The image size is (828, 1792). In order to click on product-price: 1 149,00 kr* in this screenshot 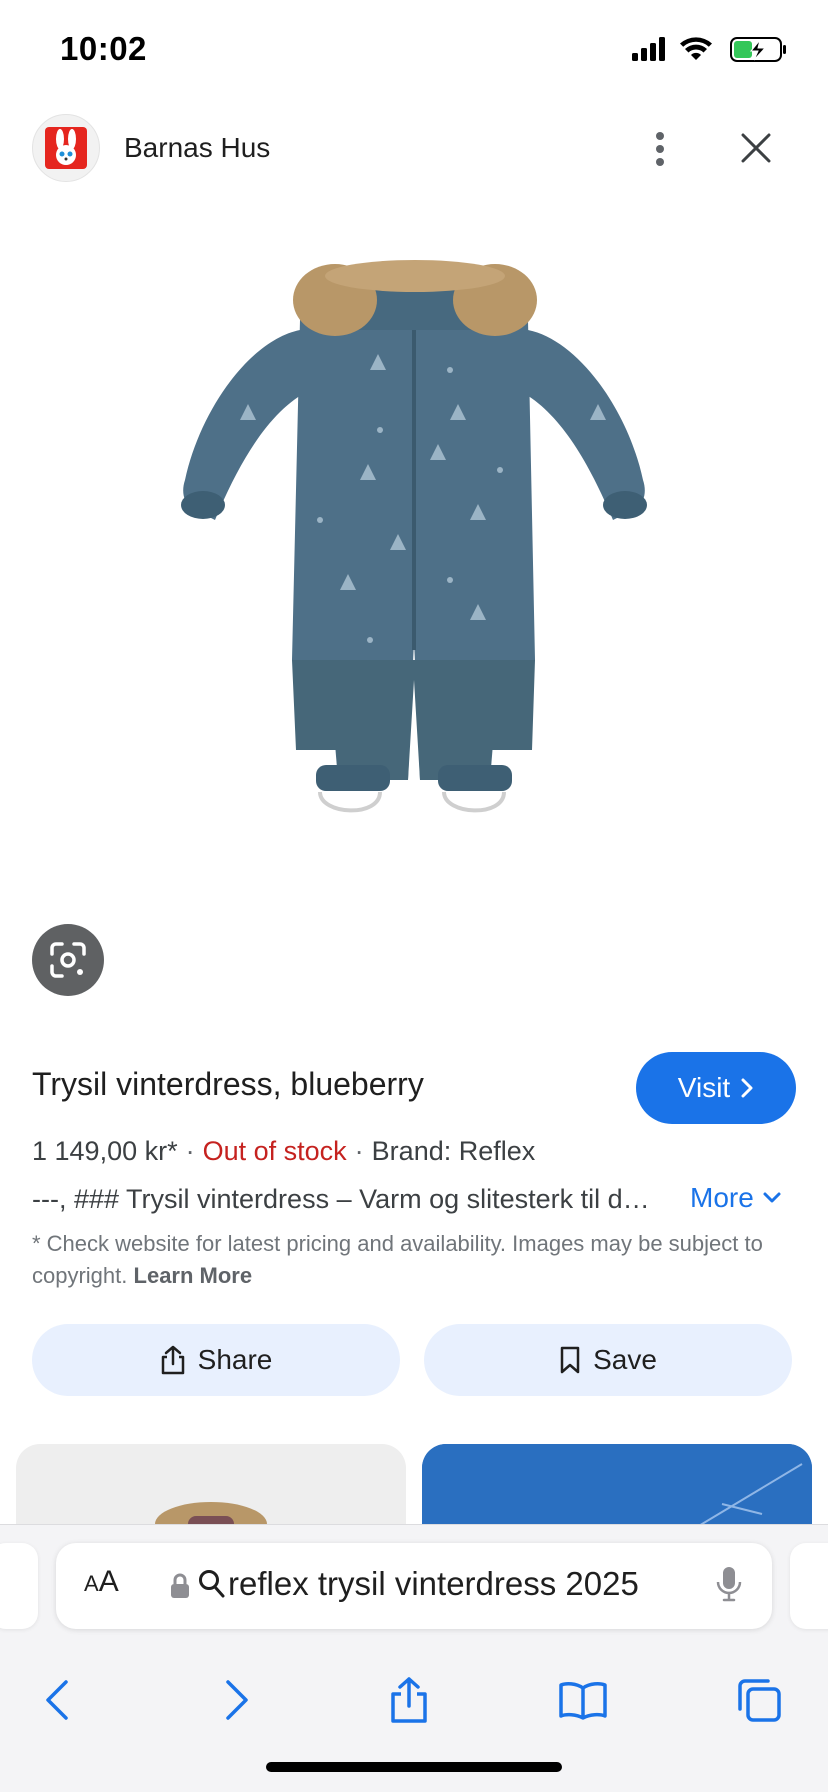, I will do `click(105, 1151)`.